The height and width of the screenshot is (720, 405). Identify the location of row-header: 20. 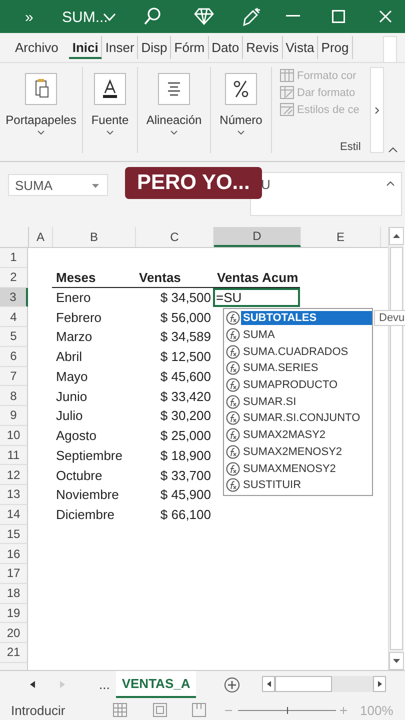
(14, 633).